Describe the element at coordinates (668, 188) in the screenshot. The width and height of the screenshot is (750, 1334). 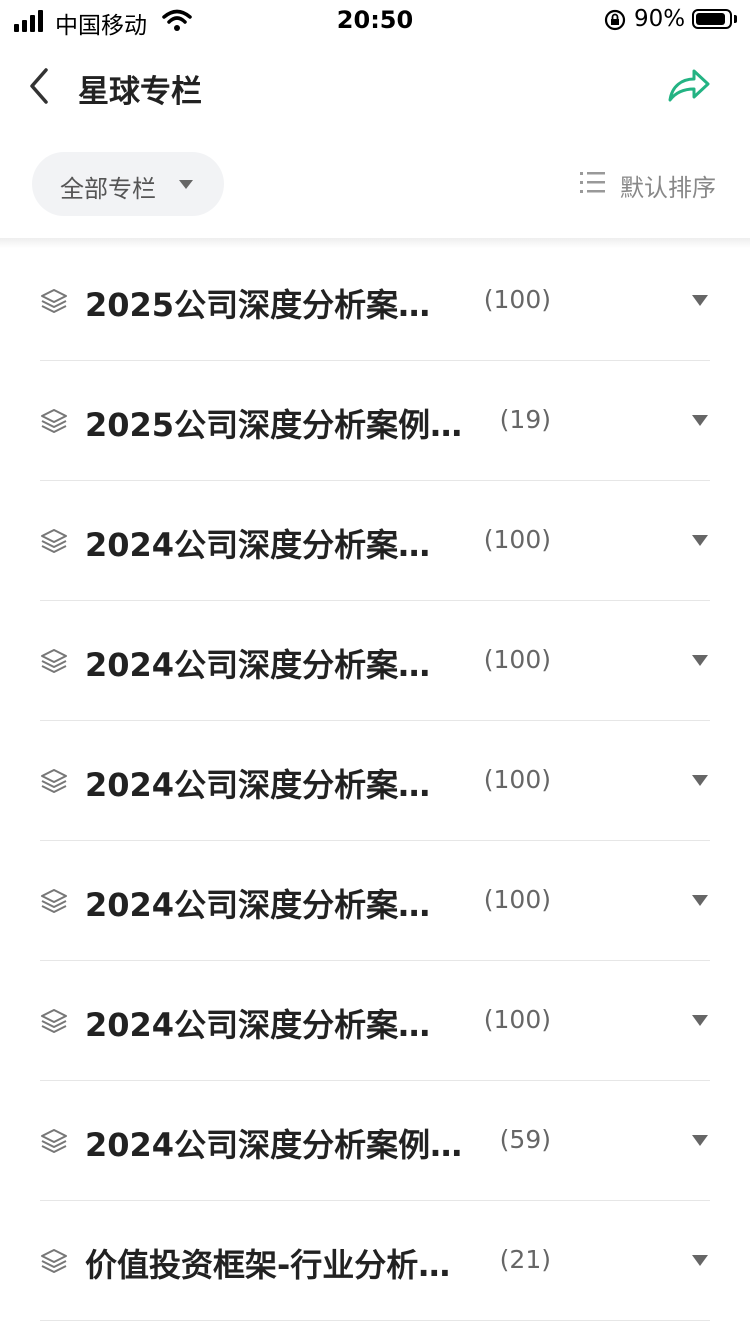
I see `sort-label: 默认排序` at that location.